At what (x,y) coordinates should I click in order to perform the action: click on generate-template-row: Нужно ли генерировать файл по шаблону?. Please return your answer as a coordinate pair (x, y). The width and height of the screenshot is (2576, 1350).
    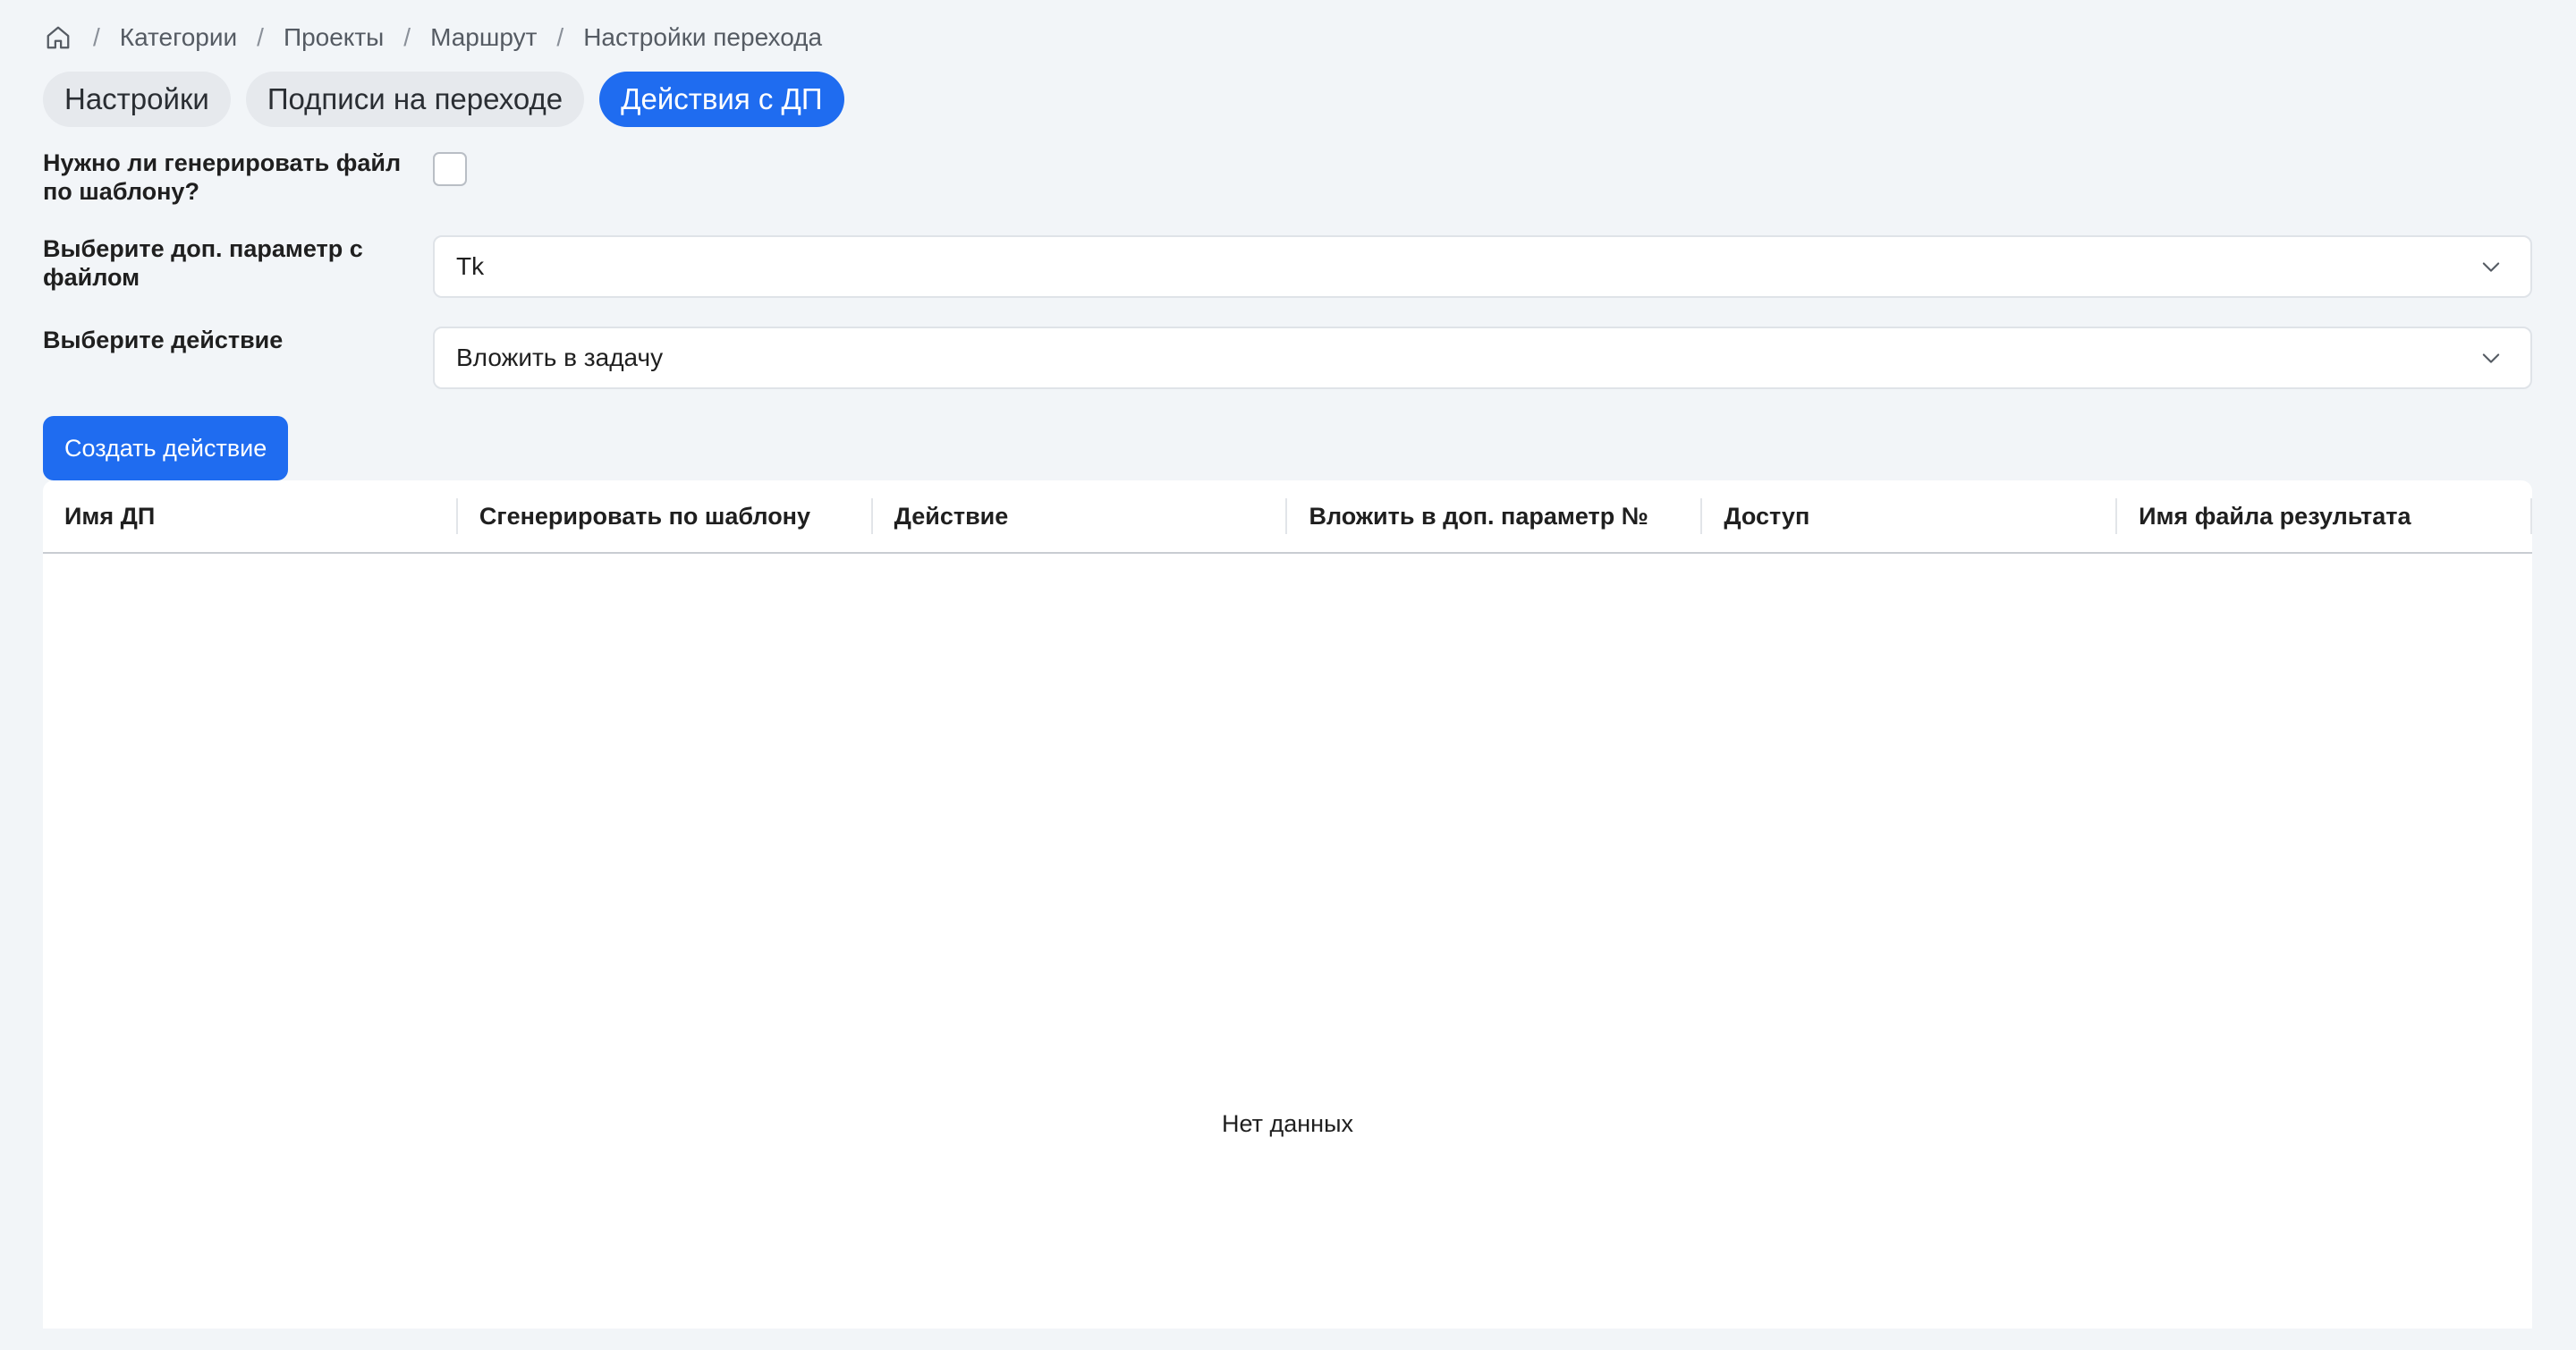
    Looking at the image, I should click on (1287, 177).